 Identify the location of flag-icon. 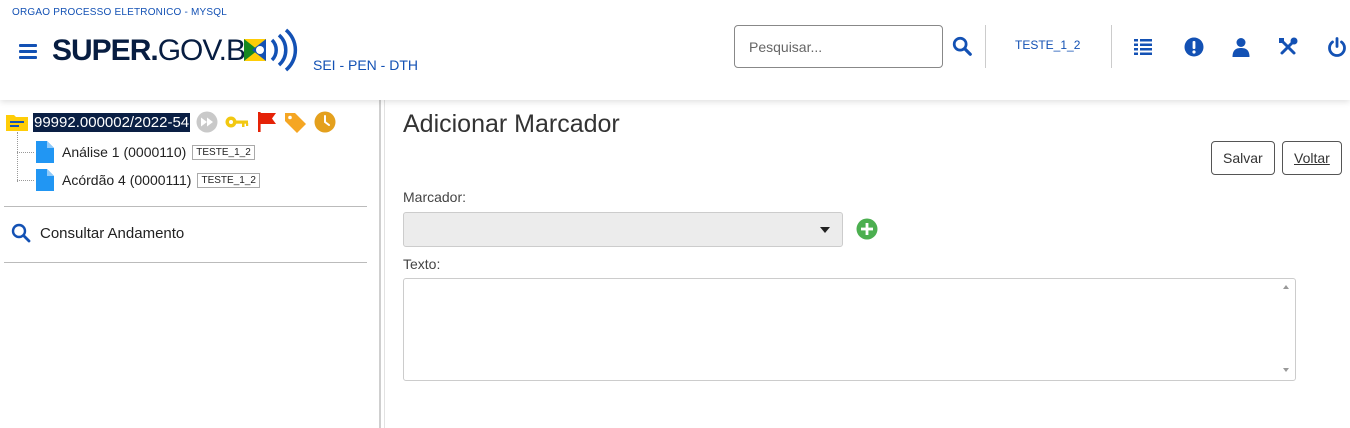
(267, 122).